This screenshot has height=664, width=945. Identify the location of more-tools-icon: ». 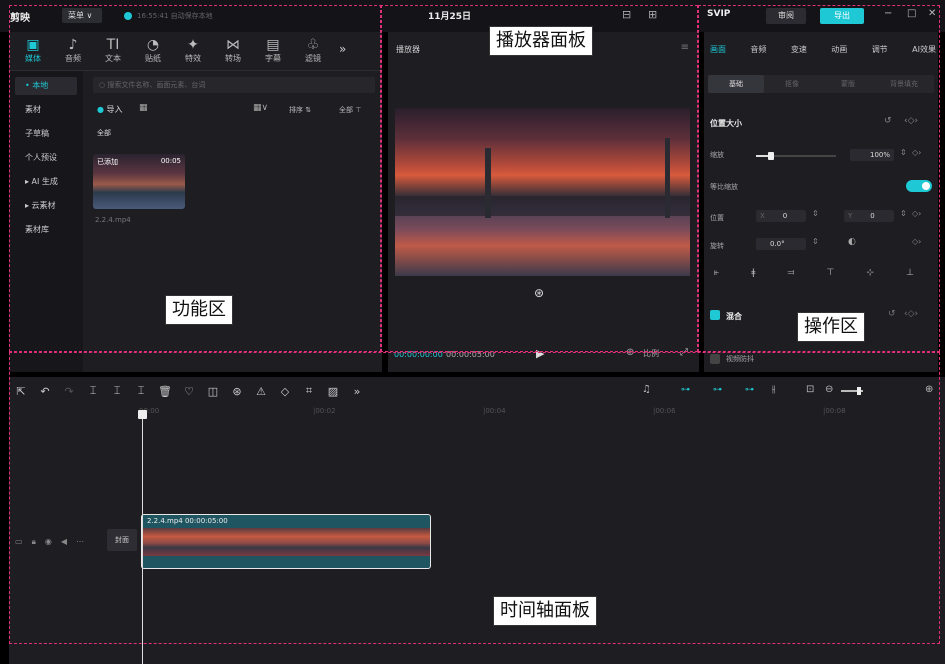
(357, 391).